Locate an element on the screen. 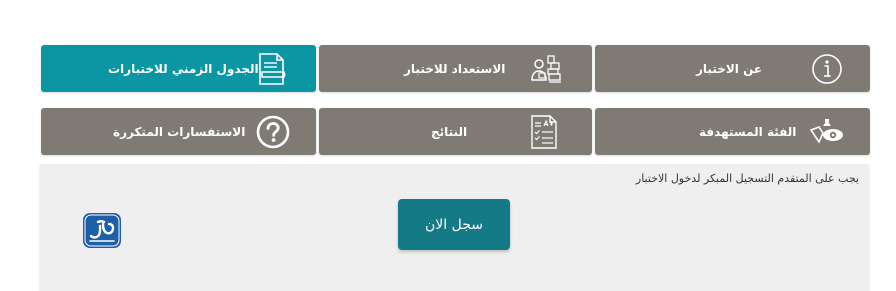 Image resolution: width=896 pixels, height=291 pixels. register-now-button: سجل الان is located at coordinates (454, 224).